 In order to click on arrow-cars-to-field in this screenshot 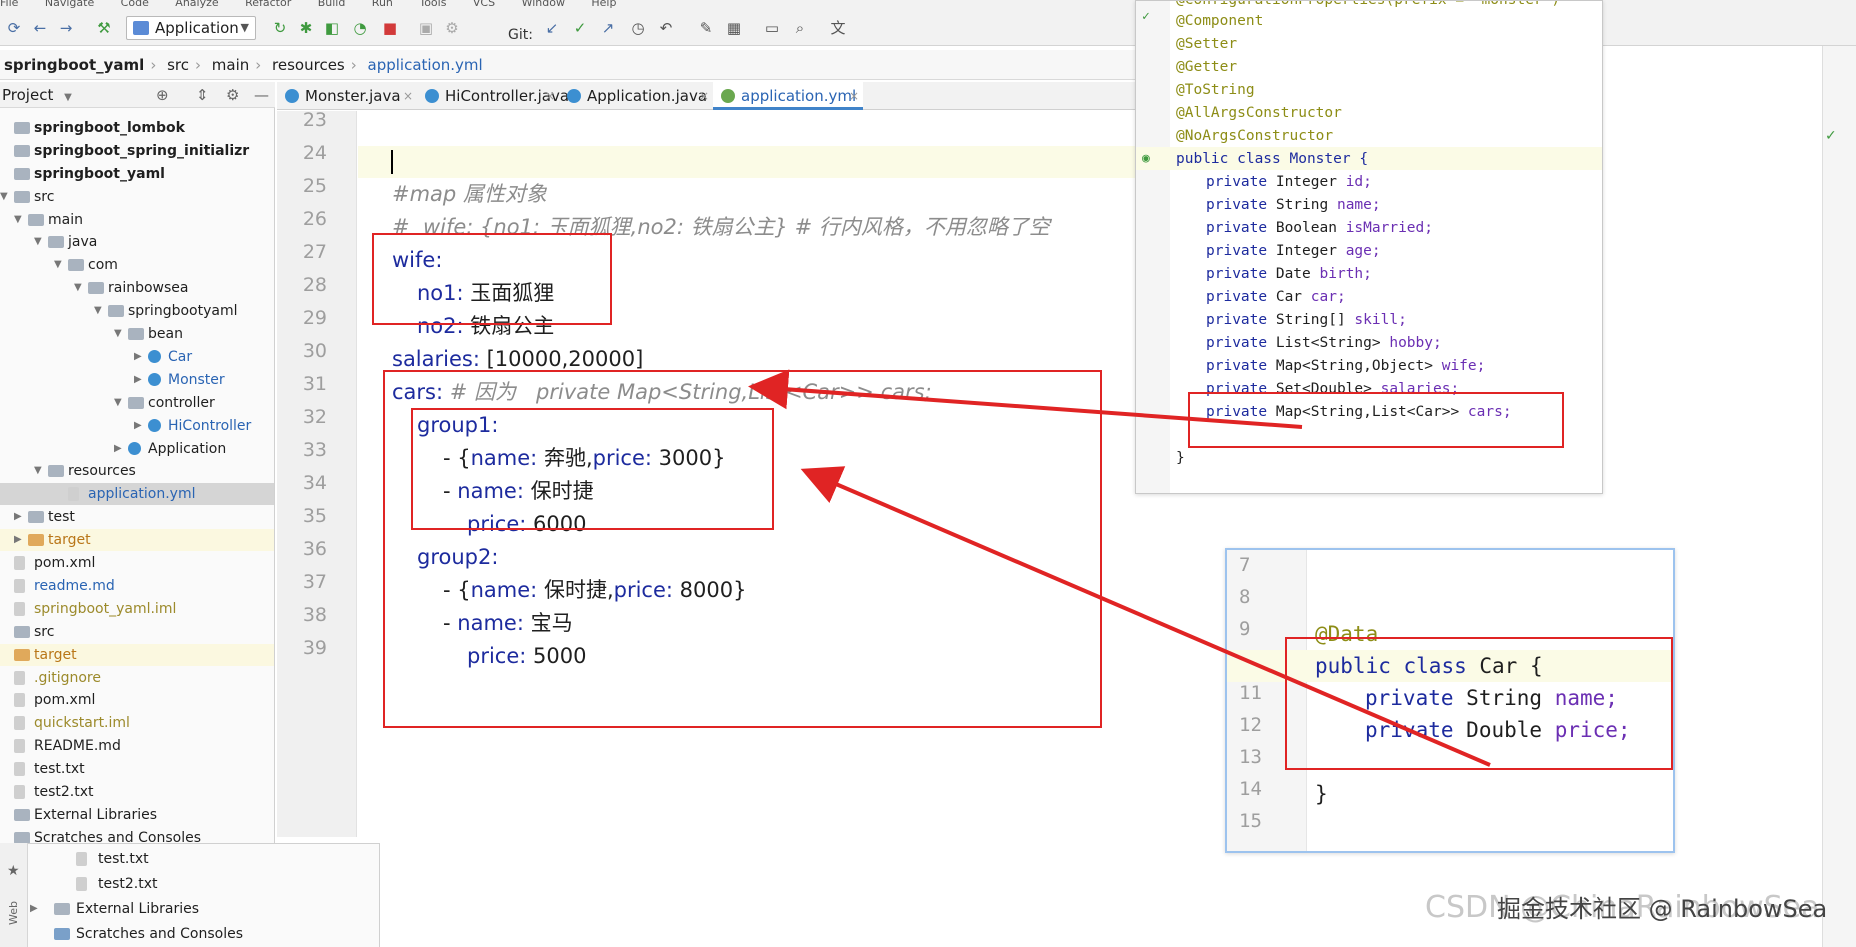, I will do `click(1025, 399)`.